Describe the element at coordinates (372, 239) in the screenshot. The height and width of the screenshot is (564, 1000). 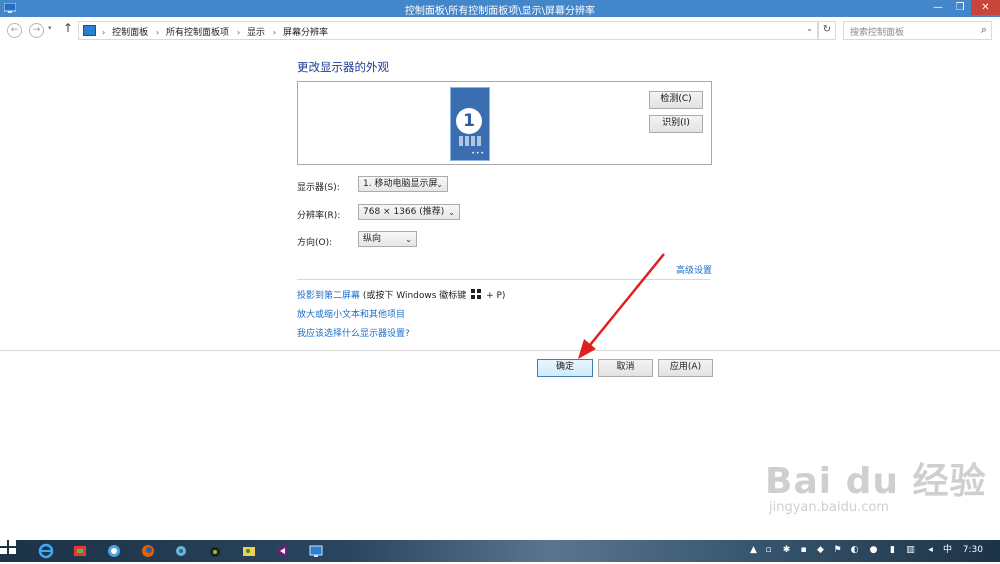
I see `orientation-select-value: 纵向` at that location.